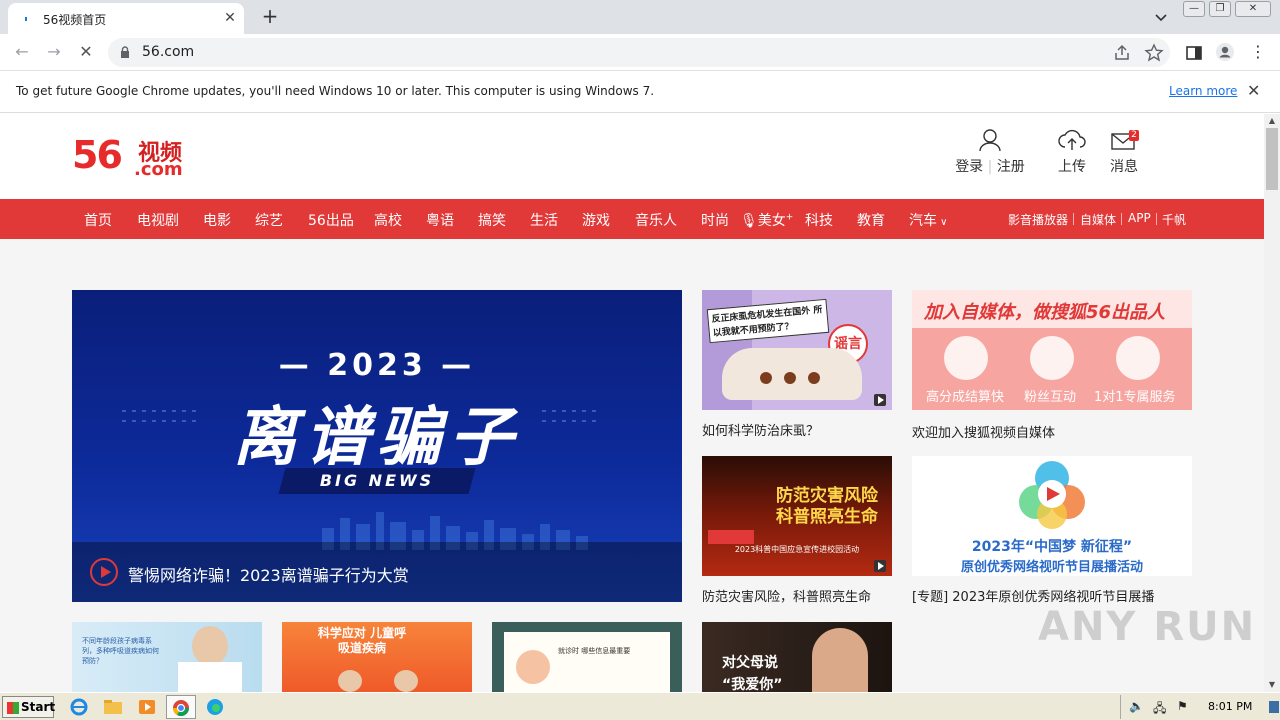 The height and width of the screenshot is (720, 1280). Describe the element at coordinates (440, 220) in the screenshot. I see `nav-item-cantonese: 粤语` at that location.